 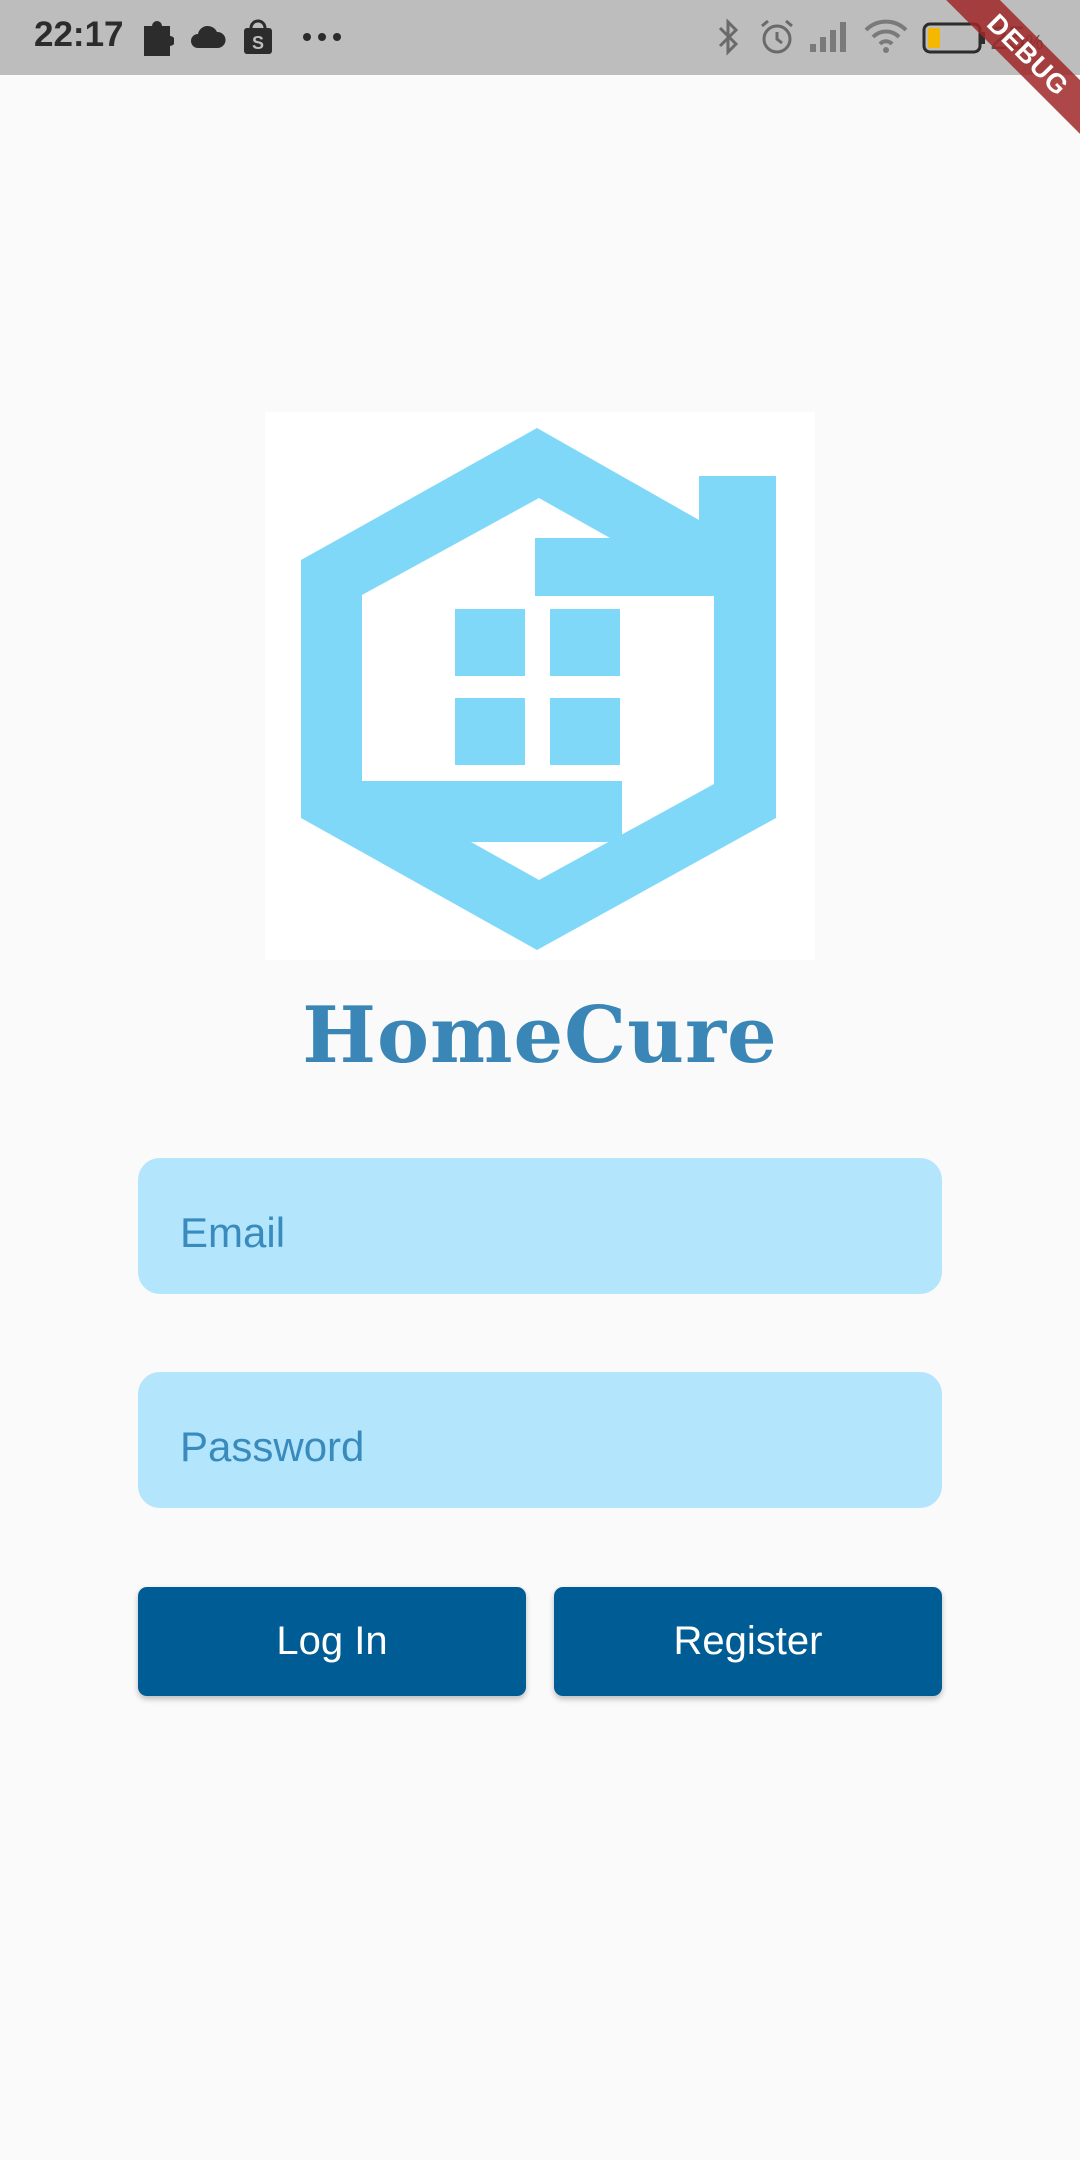 What do you see at coordinates (540, 37) in the screenshot?
I see `status-bar: 22:17 S 25%` at bounding box center [540, 37].